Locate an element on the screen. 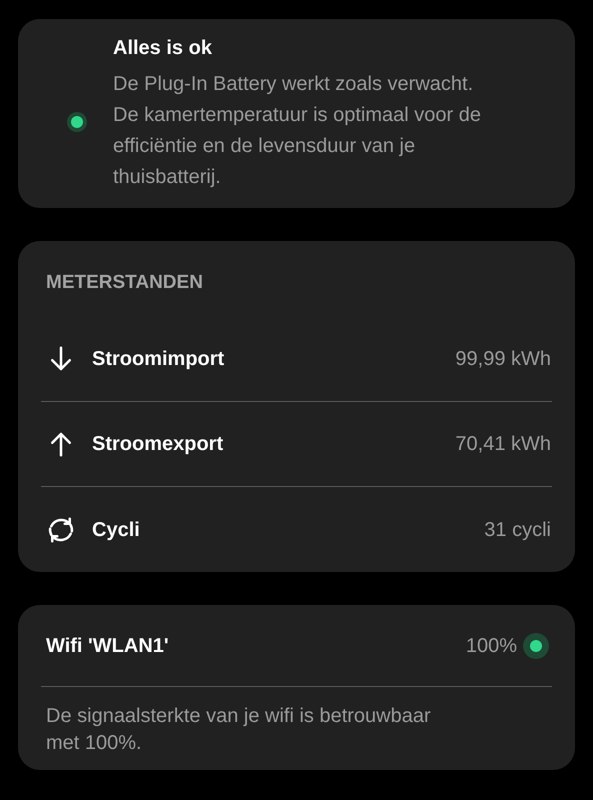 The image size is (593, 800). meter-label: Stroomexport is located at coordinates (158, 444).